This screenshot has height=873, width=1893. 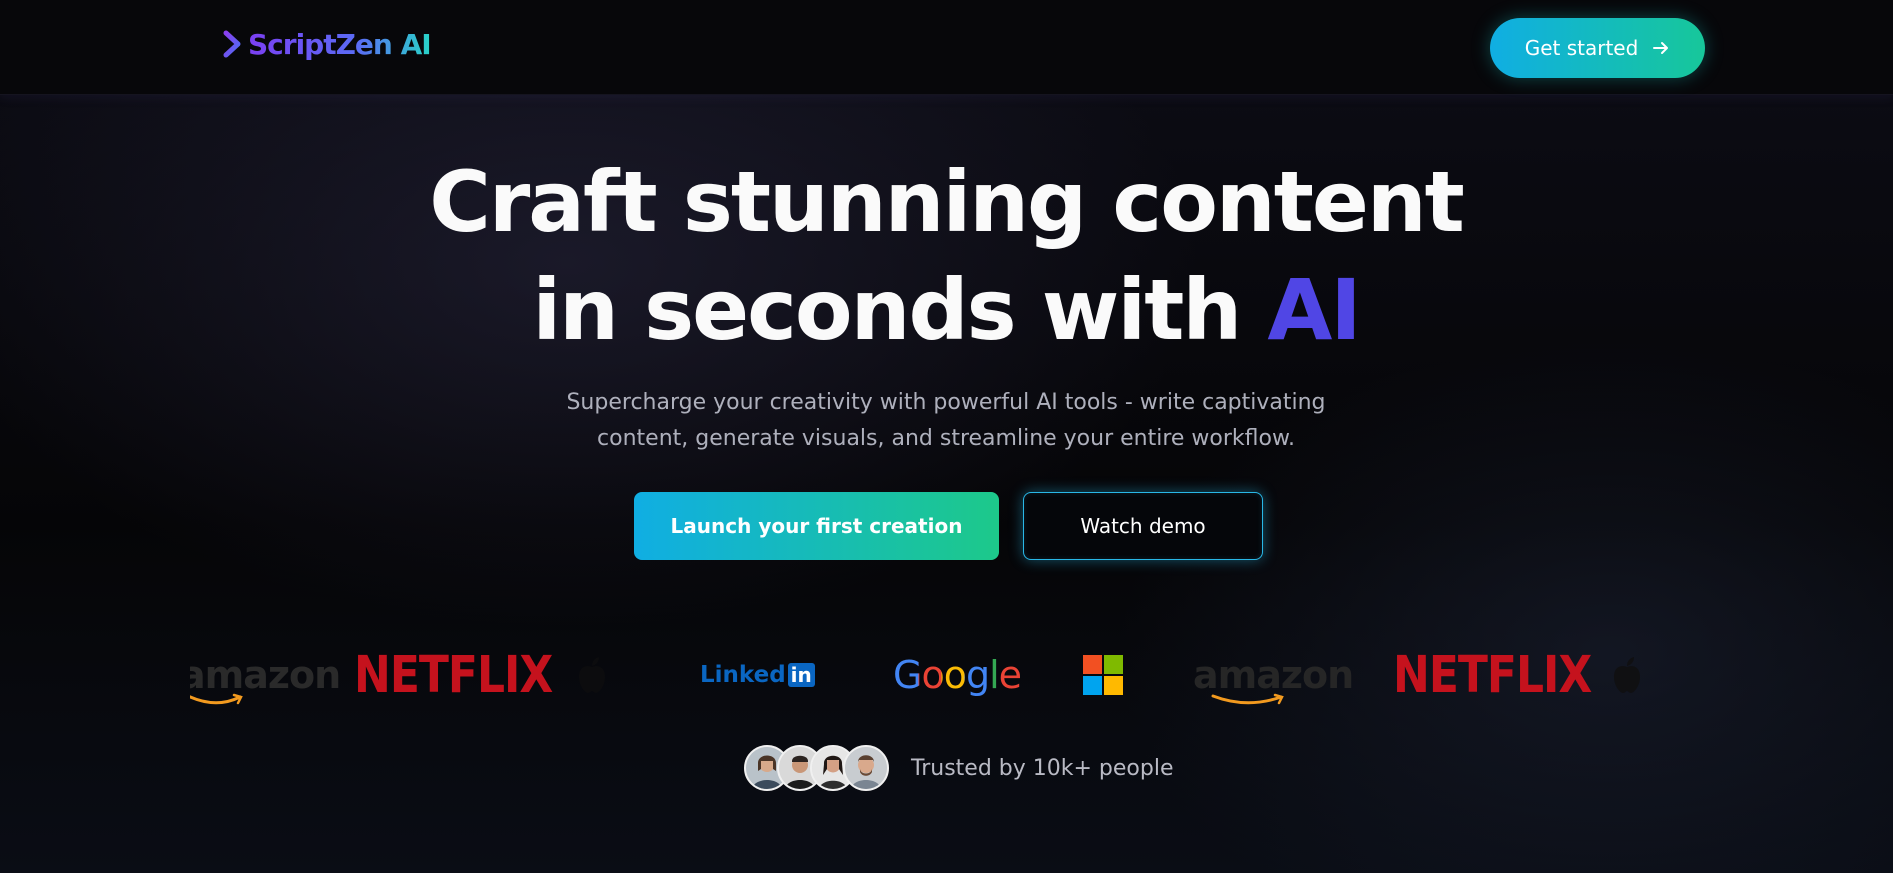 I want to click on brand-name: ScriptZen AI, so click(x=340, y=44).